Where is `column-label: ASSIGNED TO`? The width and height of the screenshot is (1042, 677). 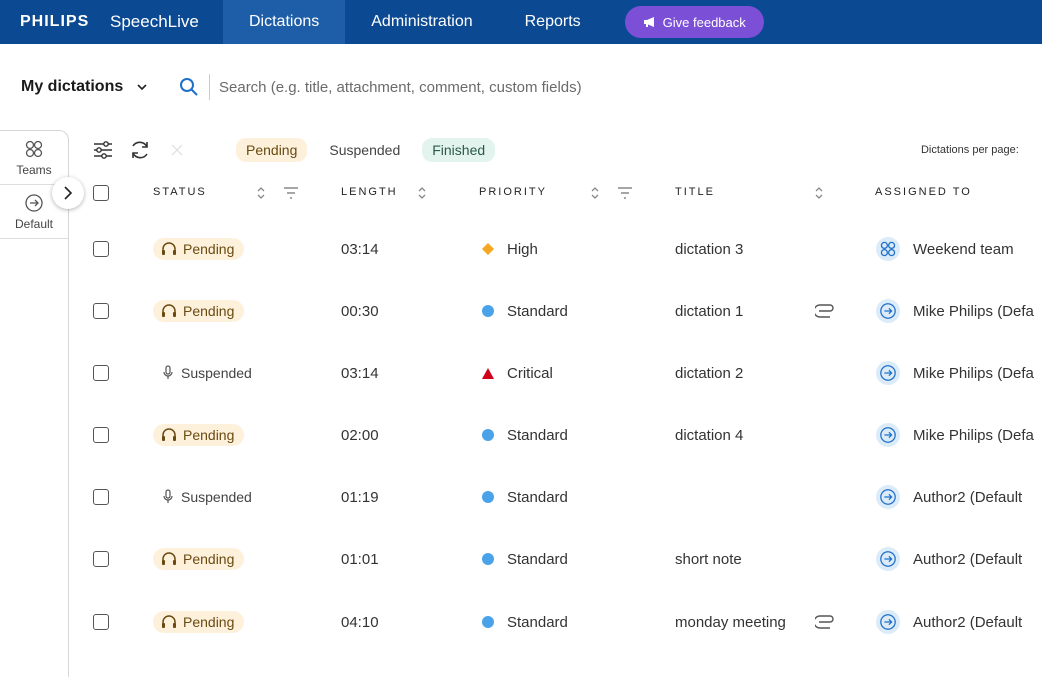
column-label: ASSIGNED TO is located at coordinates (923, 192).